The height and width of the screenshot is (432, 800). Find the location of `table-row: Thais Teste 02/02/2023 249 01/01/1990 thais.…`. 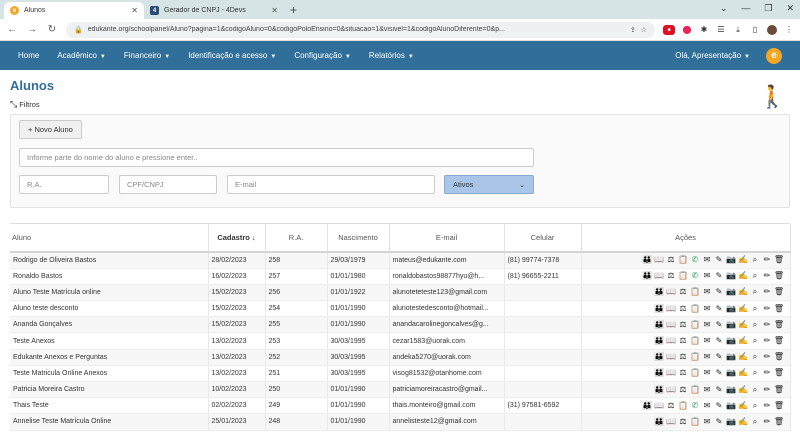

table-row: Thais Teste 02/02/2023 249 01/01/1990 thais.… is located at coordinates (400, 406).